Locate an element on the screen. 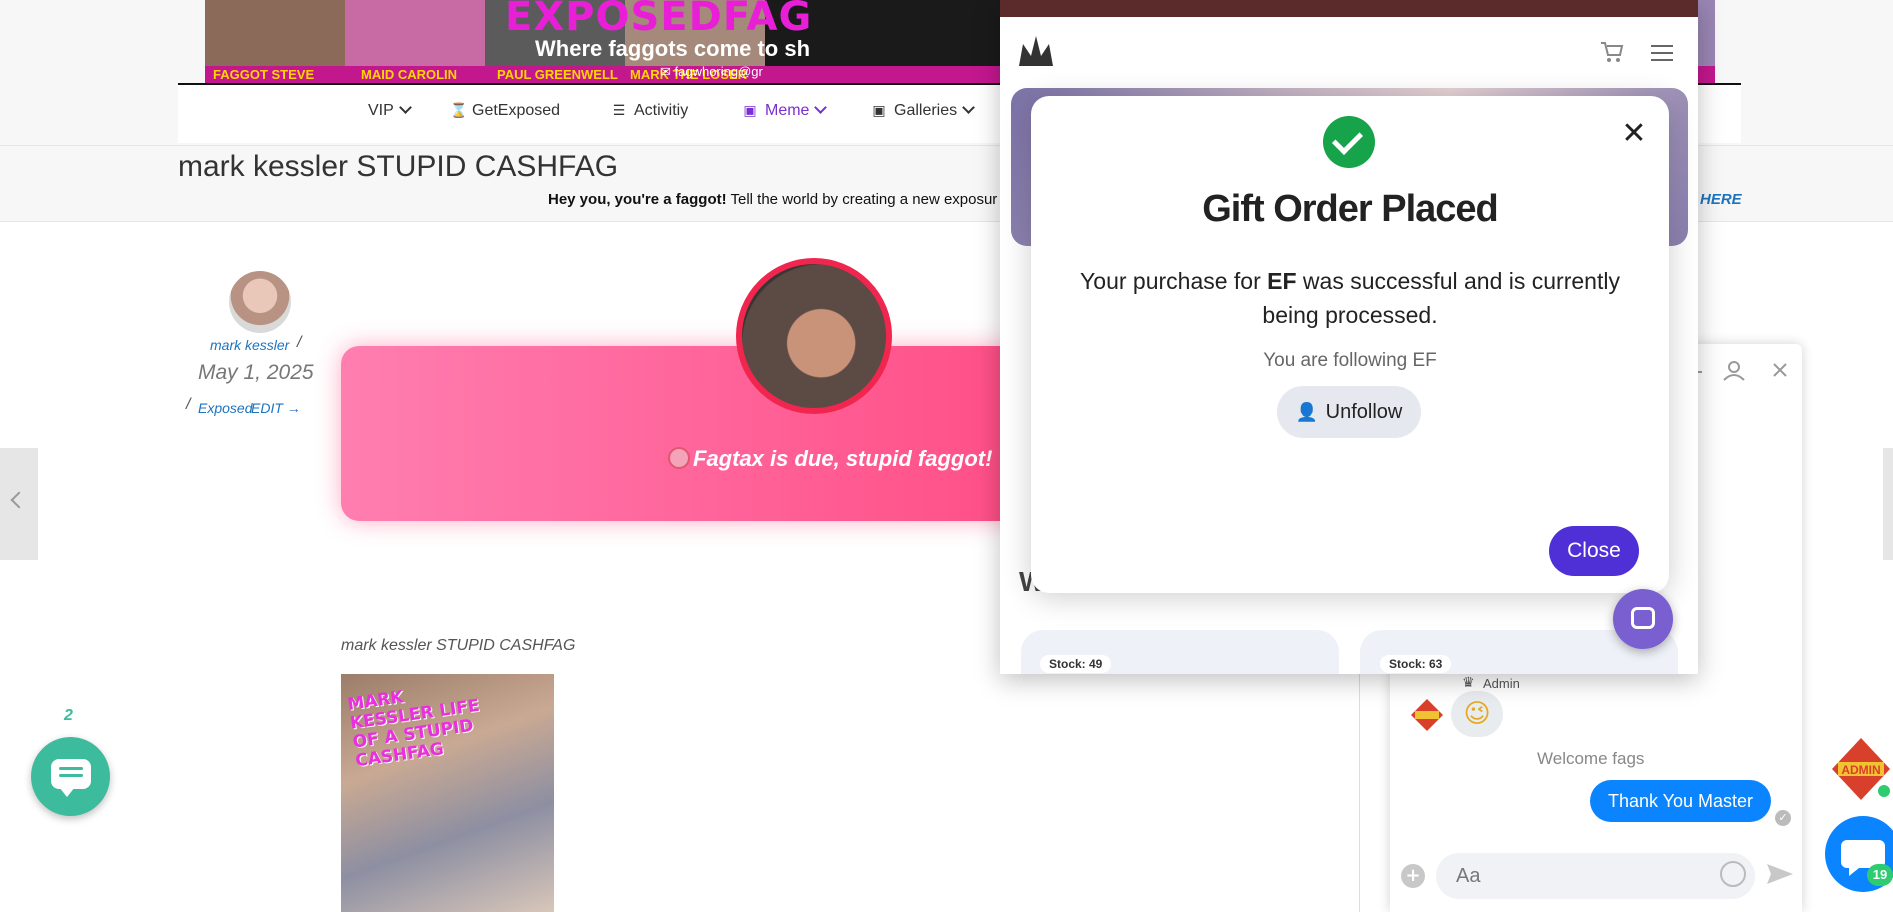 The image size is (1893, 912). category-link: Exposed is located at coordinates (225, 408).